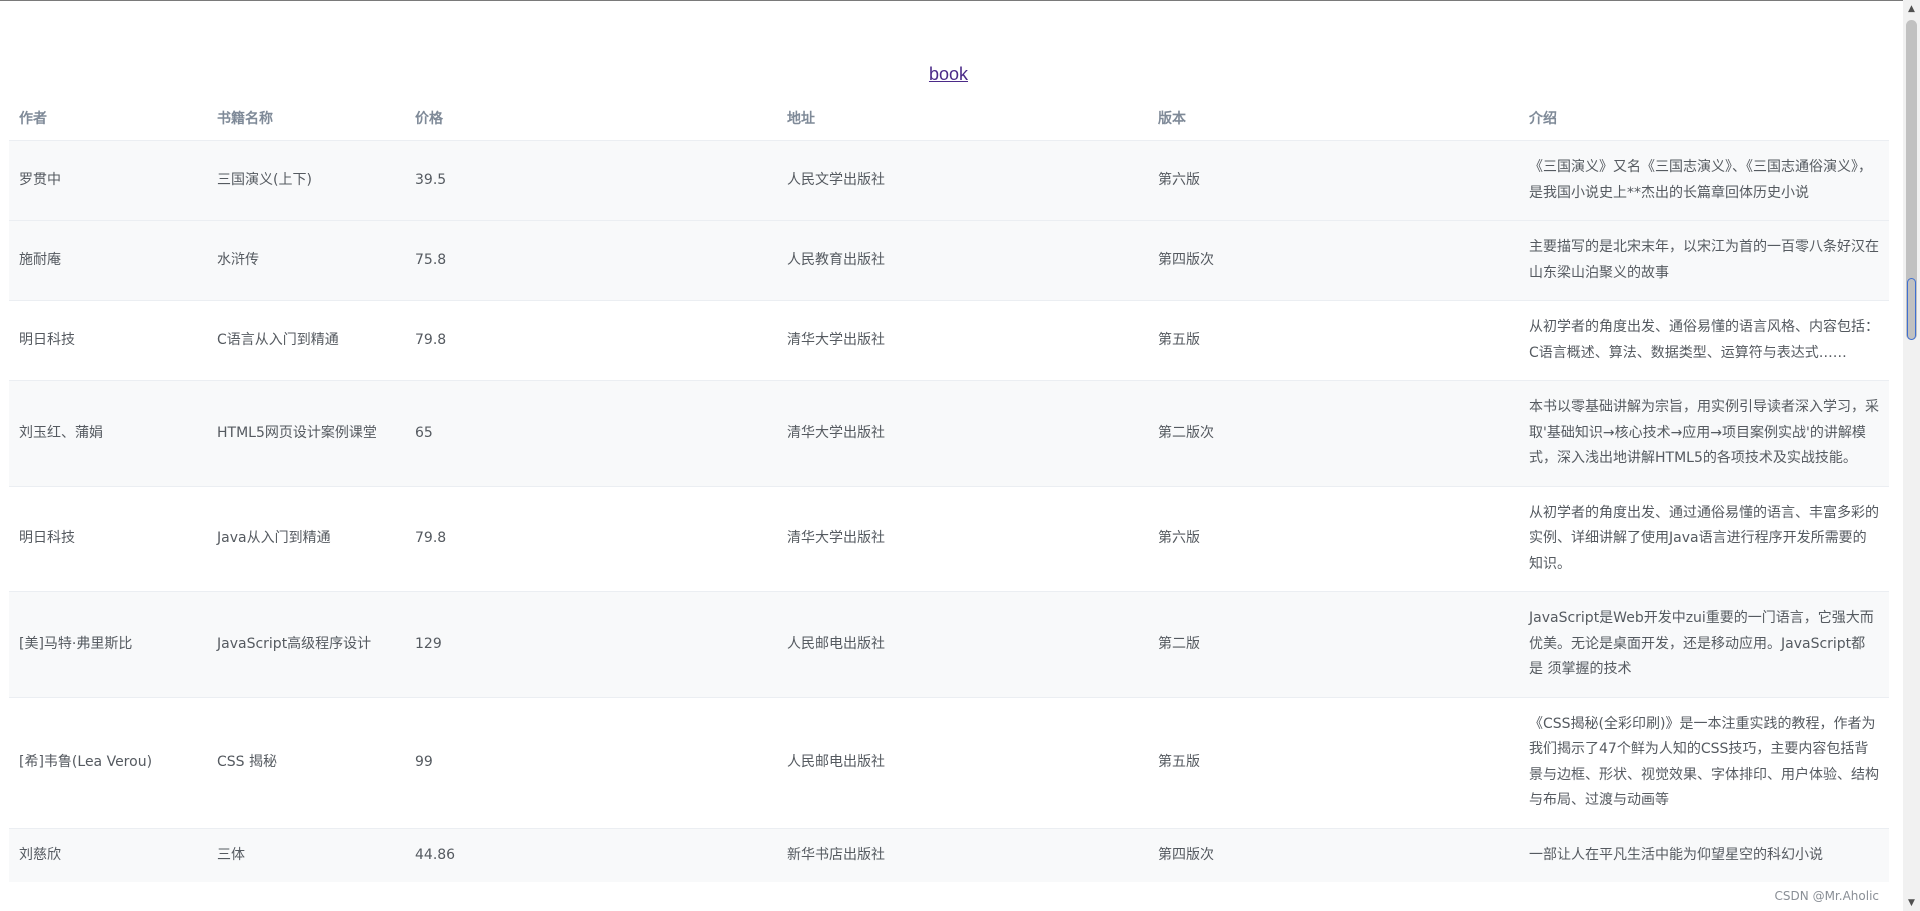 This screenshot has width=1920, height=911. Describe the element at coordinates (306, 260) in the screenshot. I see `cell-book-name: 水浒传` at that location.